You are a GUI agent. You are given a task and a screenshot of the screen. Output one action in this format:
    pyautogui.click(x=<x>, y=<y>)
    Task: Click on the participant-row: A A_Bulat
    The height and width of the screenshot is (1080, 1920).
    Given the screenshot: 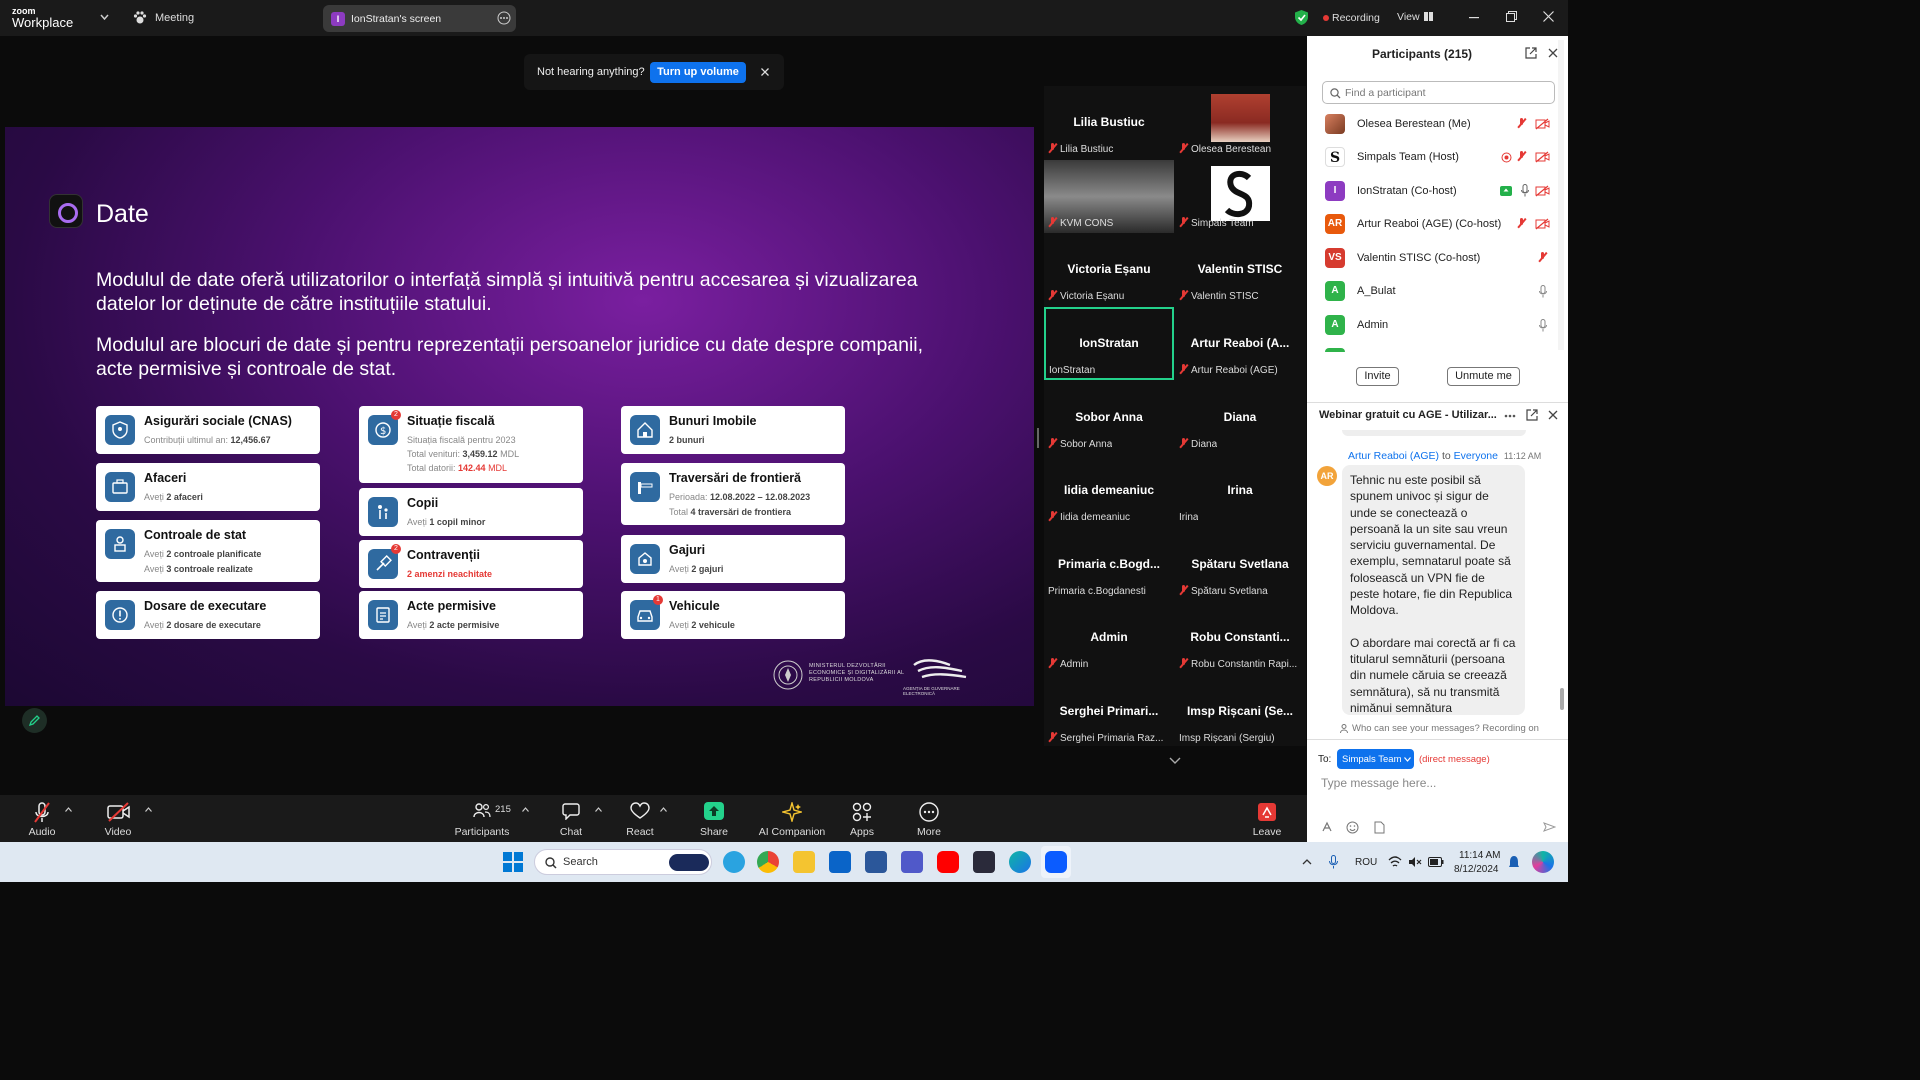 What is the action you would take?
    pyautogui.click(x=1440, y=292)
    